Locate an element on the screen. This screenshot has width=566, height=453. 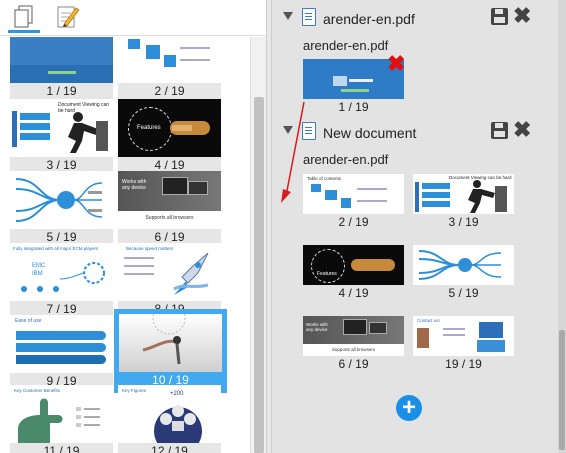
document-title: New document is located at coordinates (370, 133).